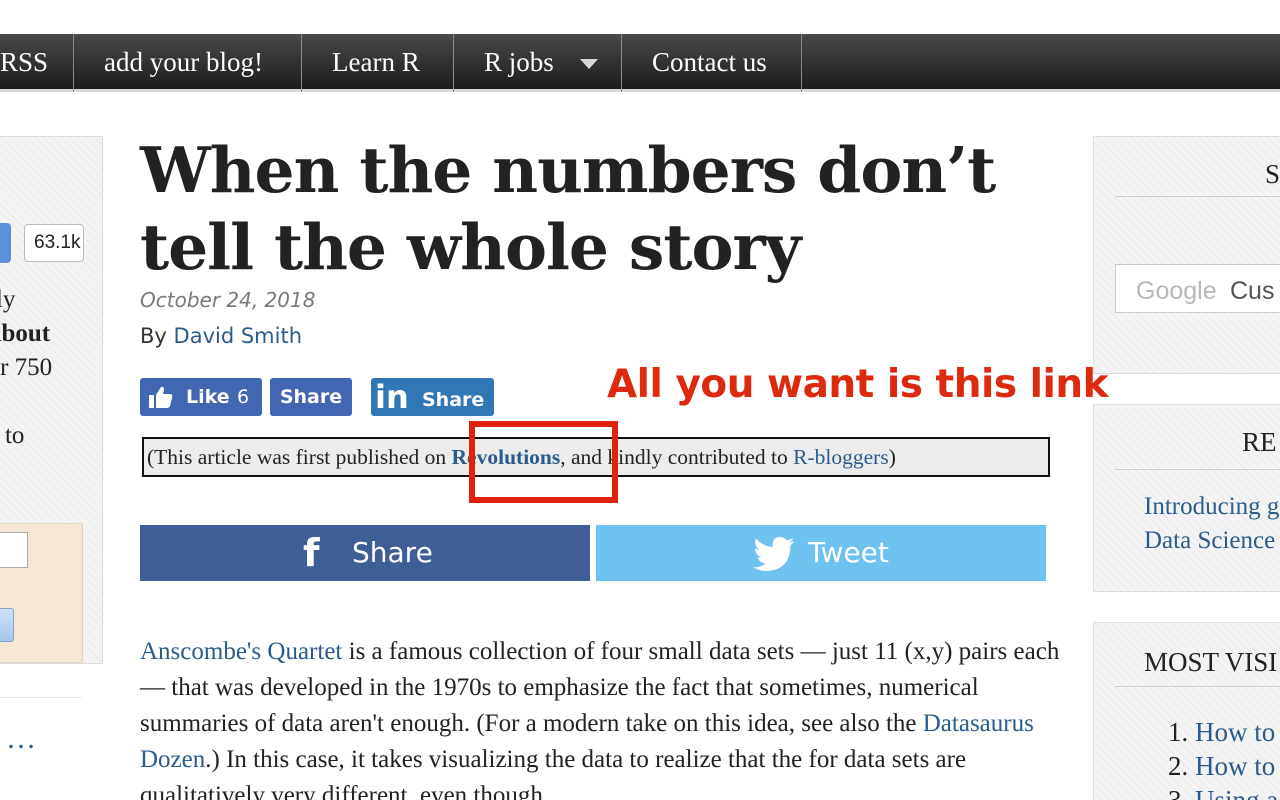 Image resolution: width=1280 pixels, height=800 pixels. What do you see at coordinates (57, 242) in the screenshot?
I see `share-count: 63.1k` at bounding box center [57, 242].